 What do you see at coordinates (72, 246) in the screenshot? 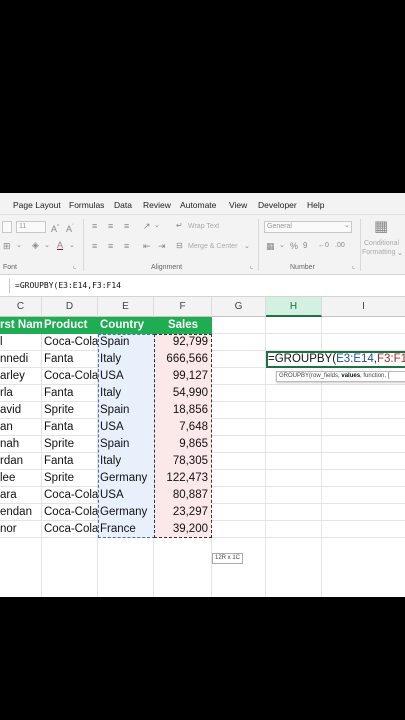
I see `font-color-dropdown-icon: ⌄` at bounding box center [72, 246].